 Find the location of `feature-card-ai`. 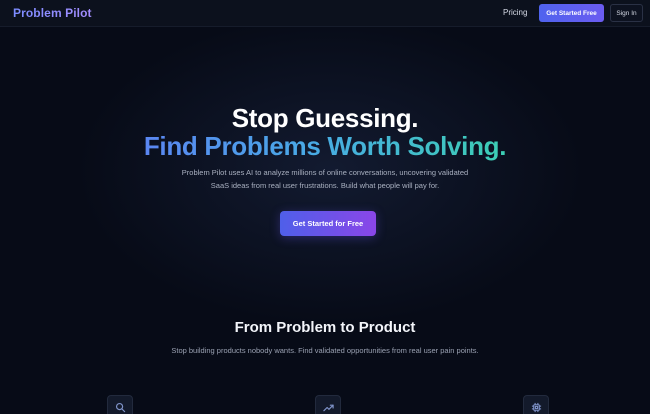

feature-card-ai is located at coordinates (536, 404).